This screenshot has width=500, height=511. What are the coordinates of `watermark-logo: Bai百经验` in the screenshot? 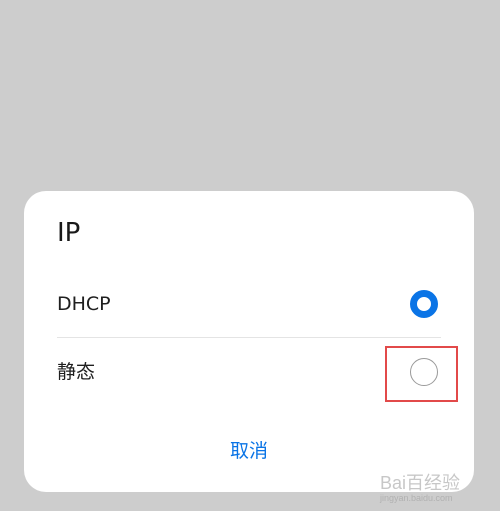 It's located at (420, 483).